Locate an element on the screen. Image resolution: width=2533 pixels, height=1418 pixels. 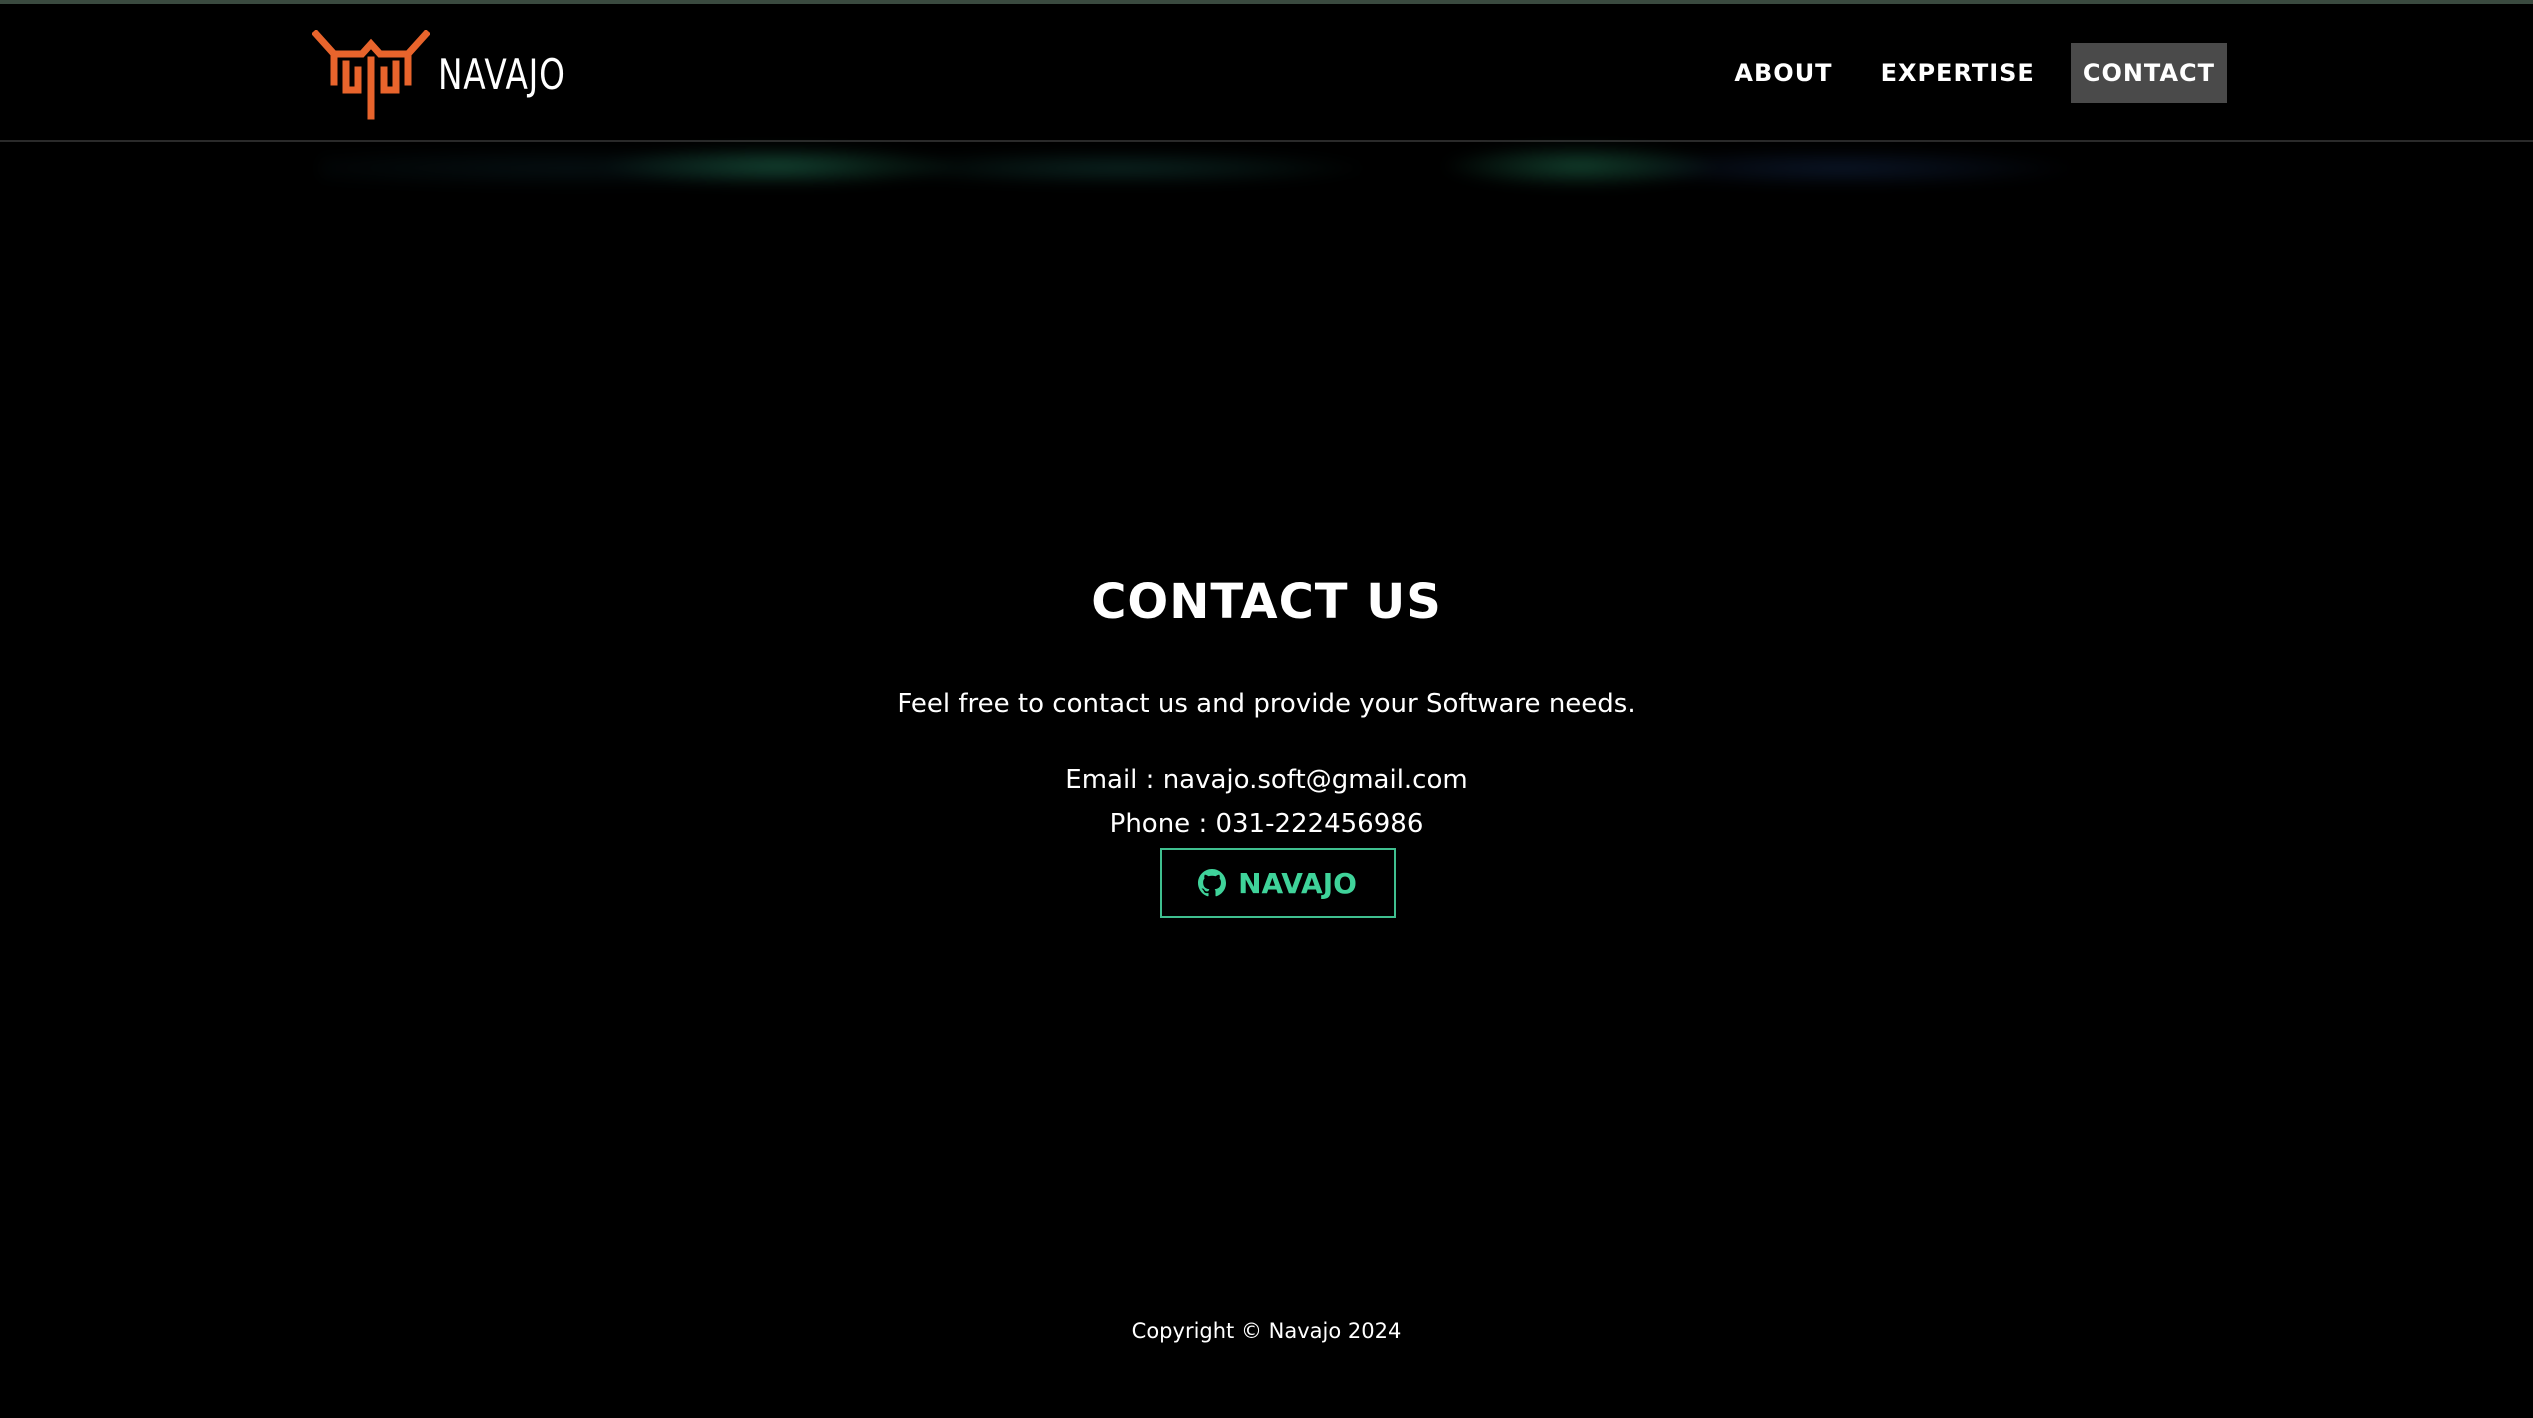
github-icon is located at coordinates (1212, 883).